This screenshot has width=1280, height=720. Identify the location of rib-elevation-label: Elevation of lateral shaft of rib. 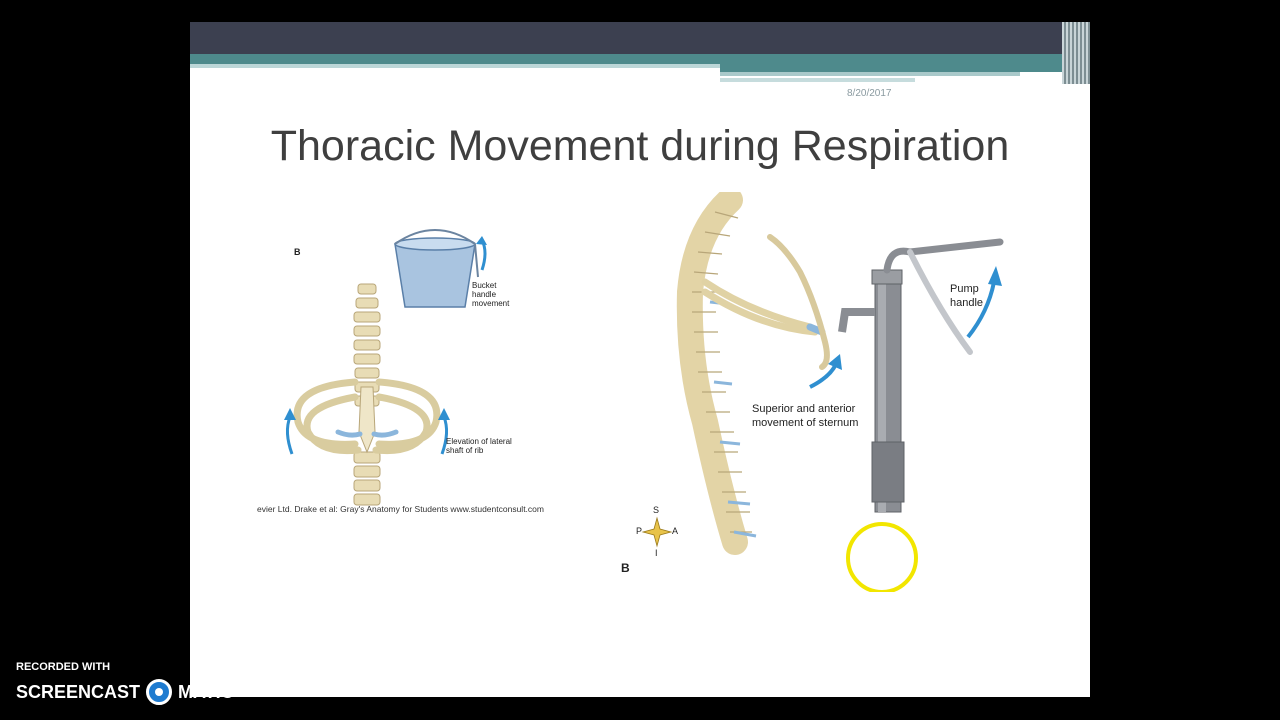
(479, 446).